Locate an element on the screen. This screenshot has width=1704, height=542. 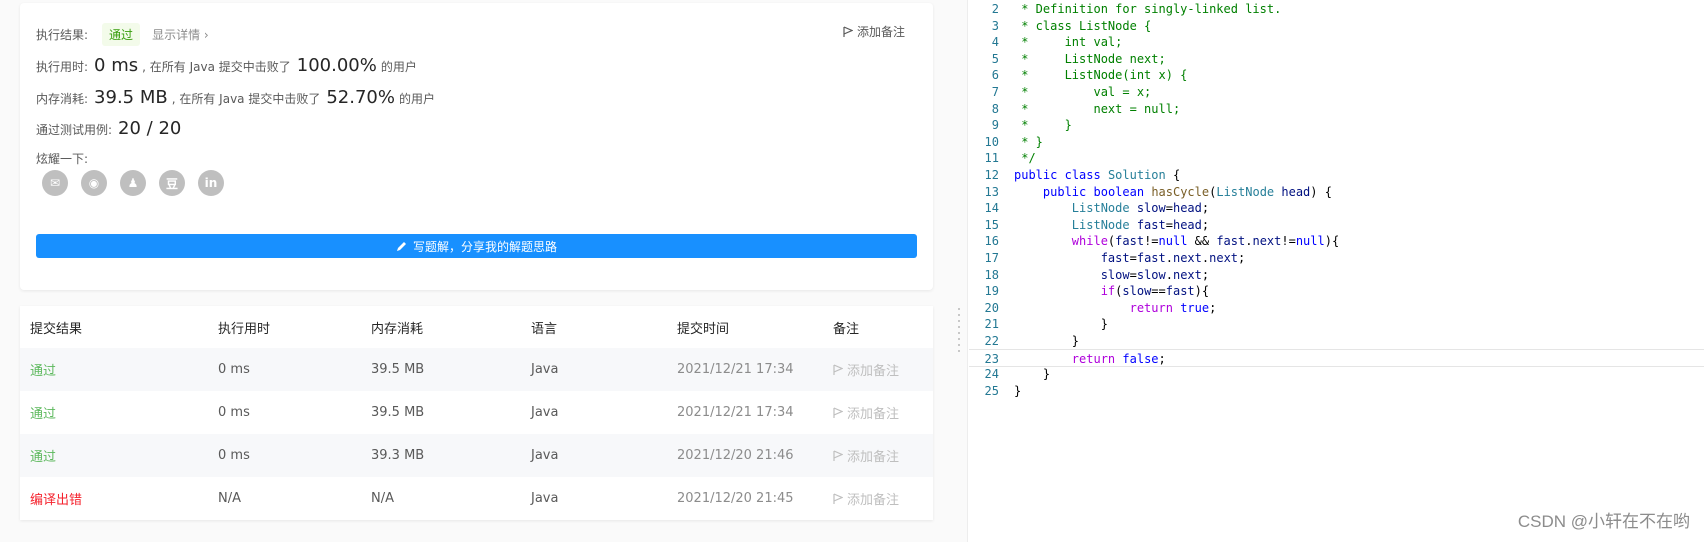
line-number: 13 is located at coordinates (991, 191).